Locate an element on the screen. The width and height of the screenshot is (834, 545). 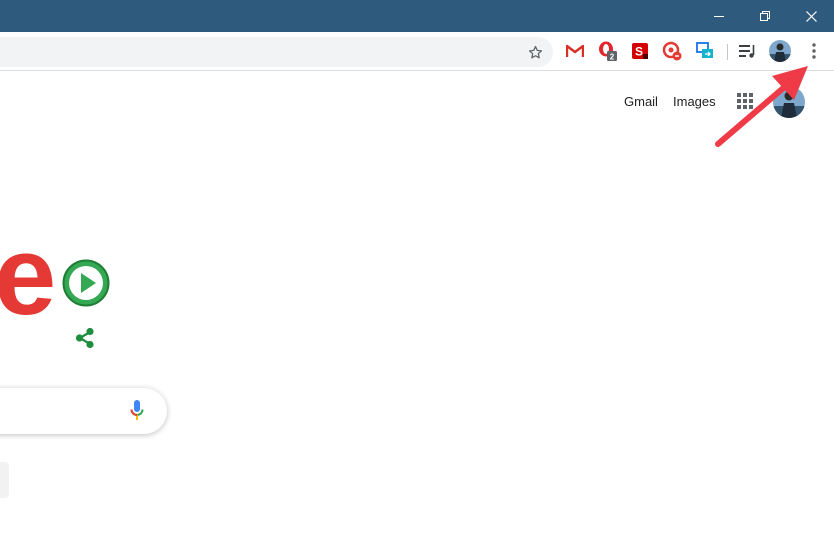
opera-badge-count: 2 is located at coordinates (612, 57).